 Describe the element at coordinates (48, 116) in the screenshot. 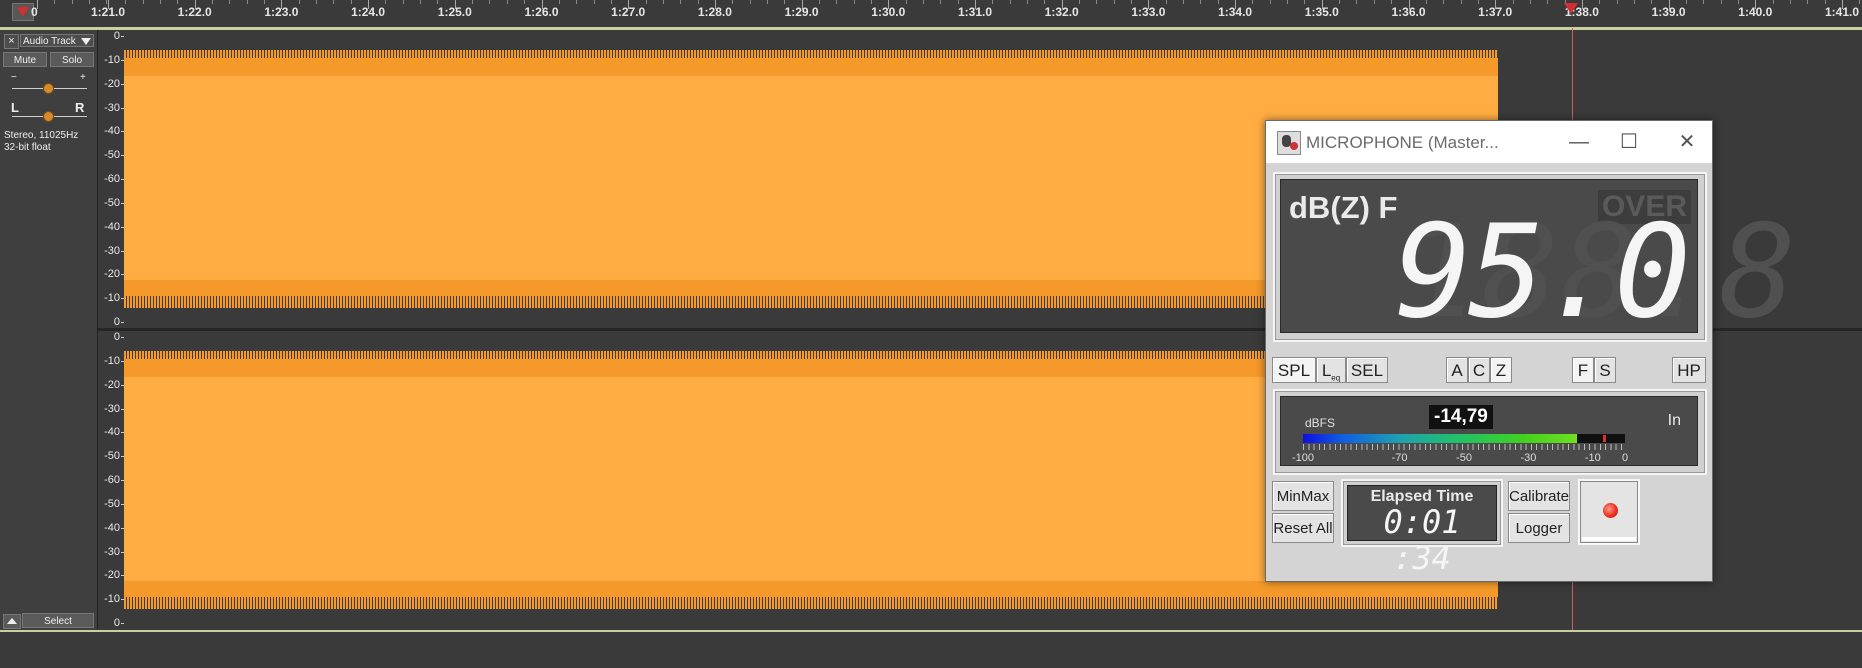

I see `pan-slider-knob` at that location.